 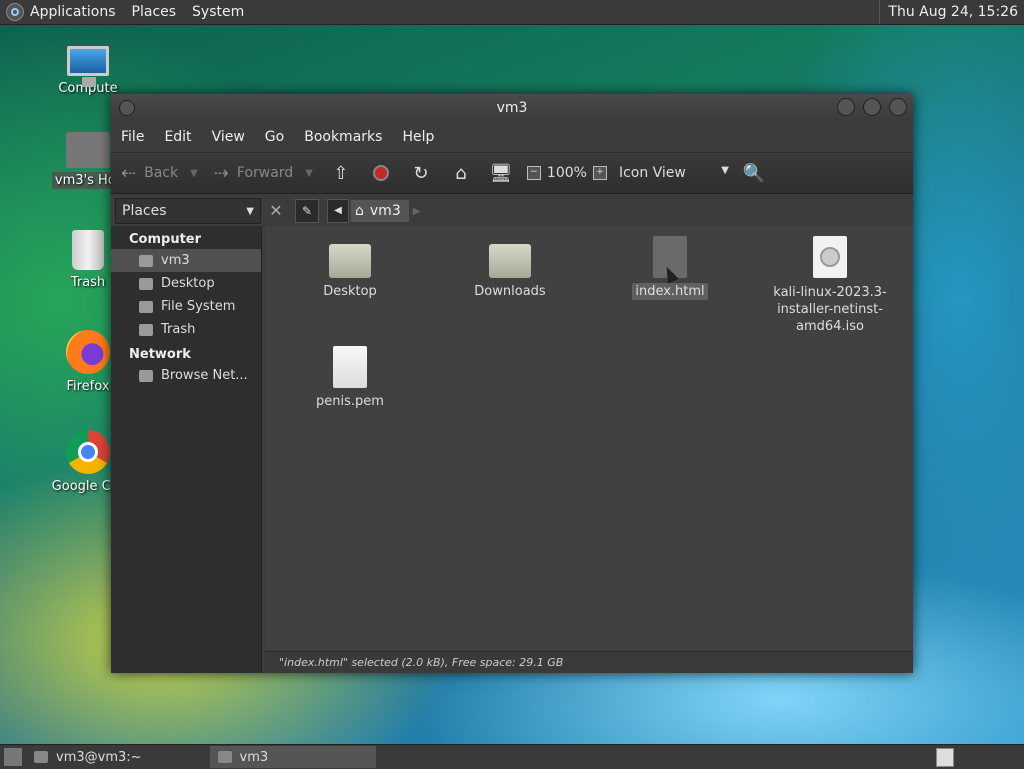 What do you see at coordinates (129, 173) in the screenshot?
I see `back-arrow-icon: ⇠` at bounding box center [129, 173].